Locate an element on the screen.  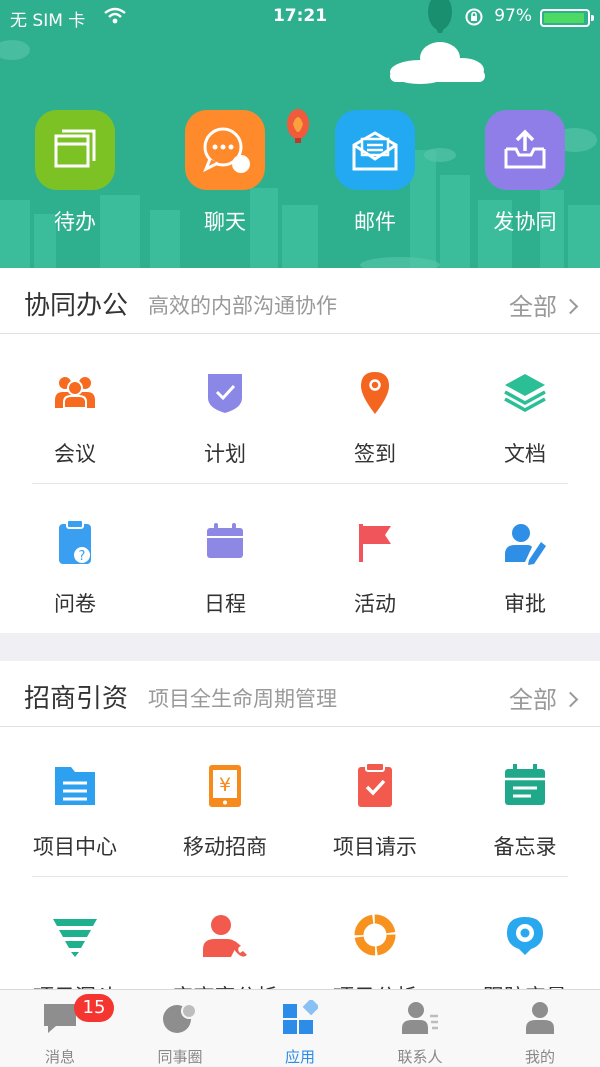
app-project-funnel: 项目漏斗 is located at coordinates (75, 933).